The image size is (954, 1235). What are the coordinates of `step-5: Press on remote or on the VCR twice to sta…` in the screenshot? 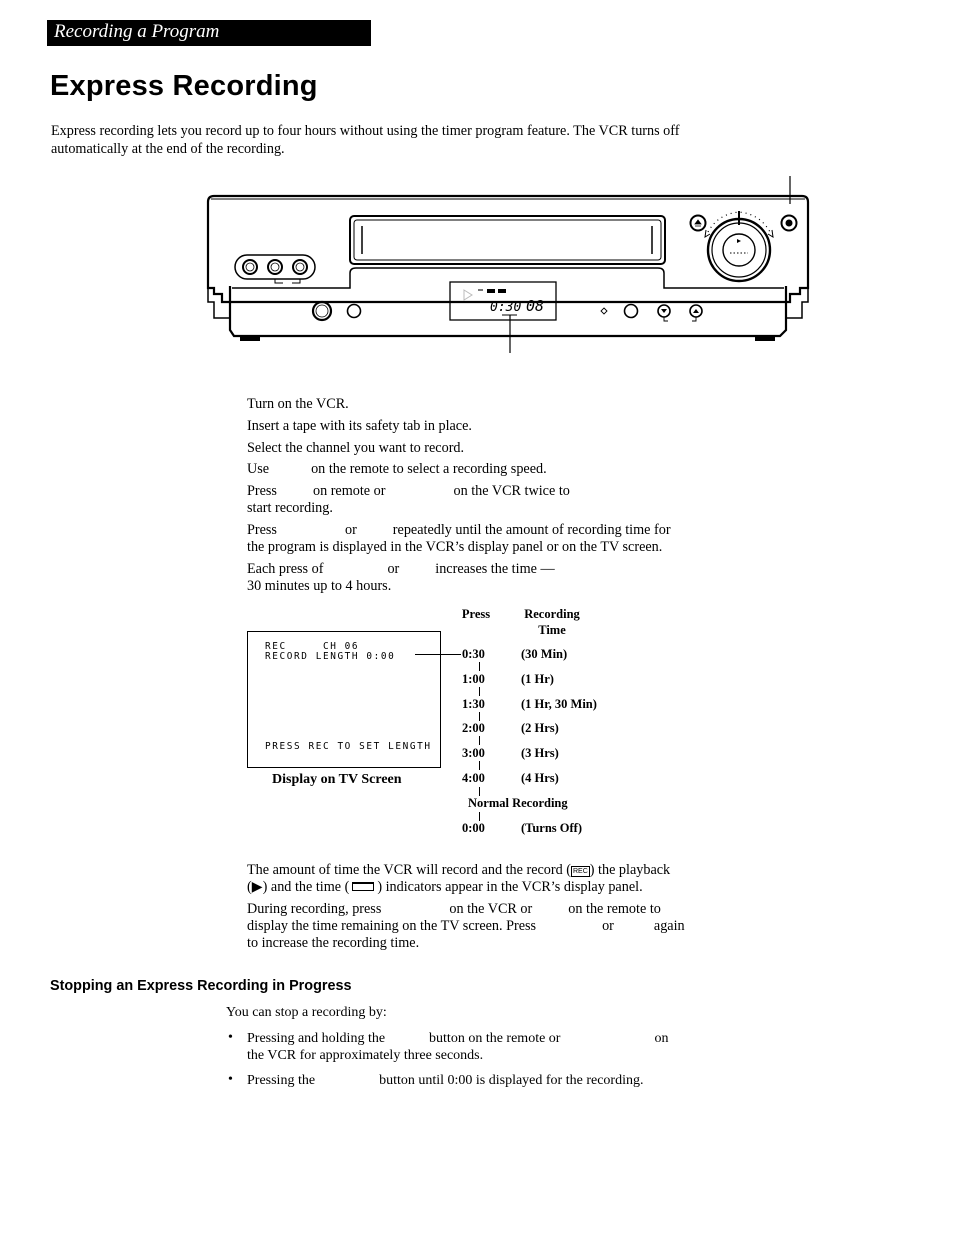 It's located at (408, 500).